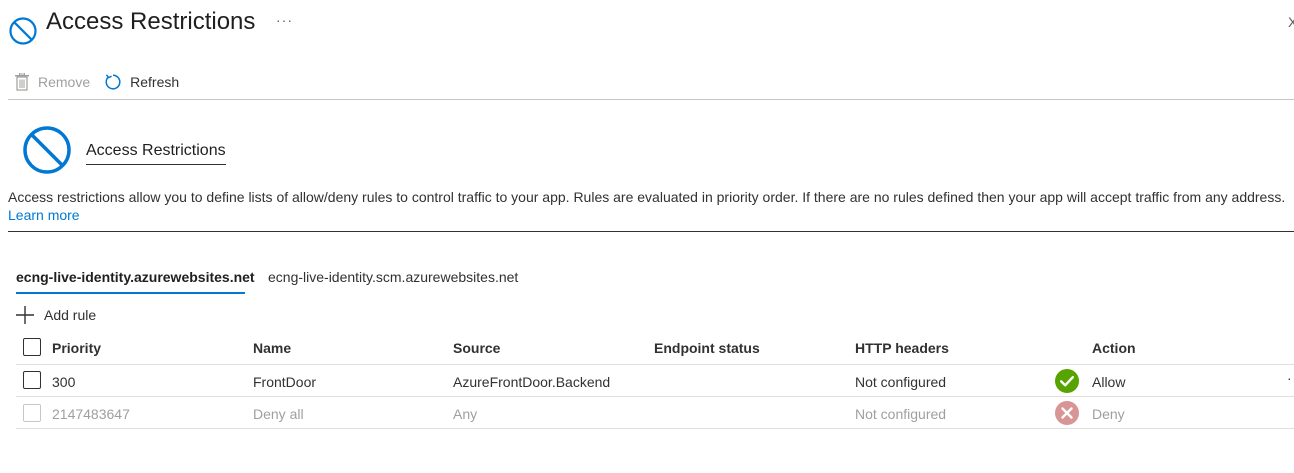 The image size is (1294, 473). What do you see at coordinates (278, 414) in the screenshot?
I see `cell-name: Deny all` at bounding box center [278, 414].